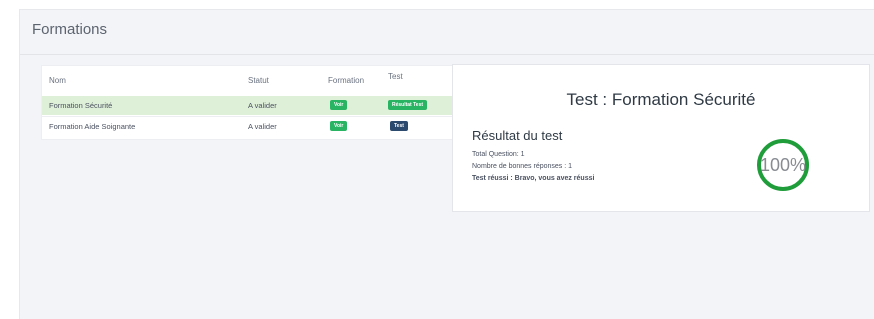 Image resolution: width=874 pixels, height=319 pixels. I want to click on column-header-nom: Nom, so click(57, 80).